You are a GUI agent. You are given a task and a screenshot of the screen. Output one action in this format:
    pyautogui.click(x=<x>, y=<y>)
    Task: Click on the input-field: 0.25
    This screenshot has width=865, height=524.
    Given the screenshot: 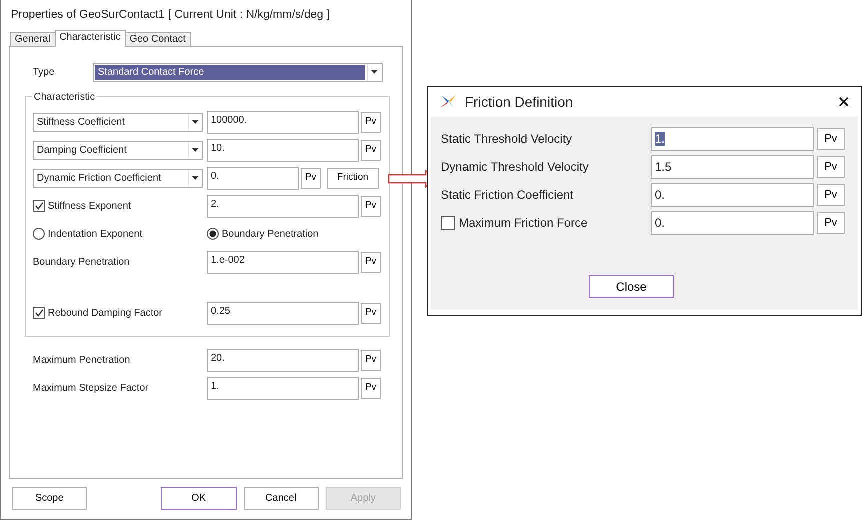 What is the action you would take?
    pyautogui.click(x=283, y=313)
    